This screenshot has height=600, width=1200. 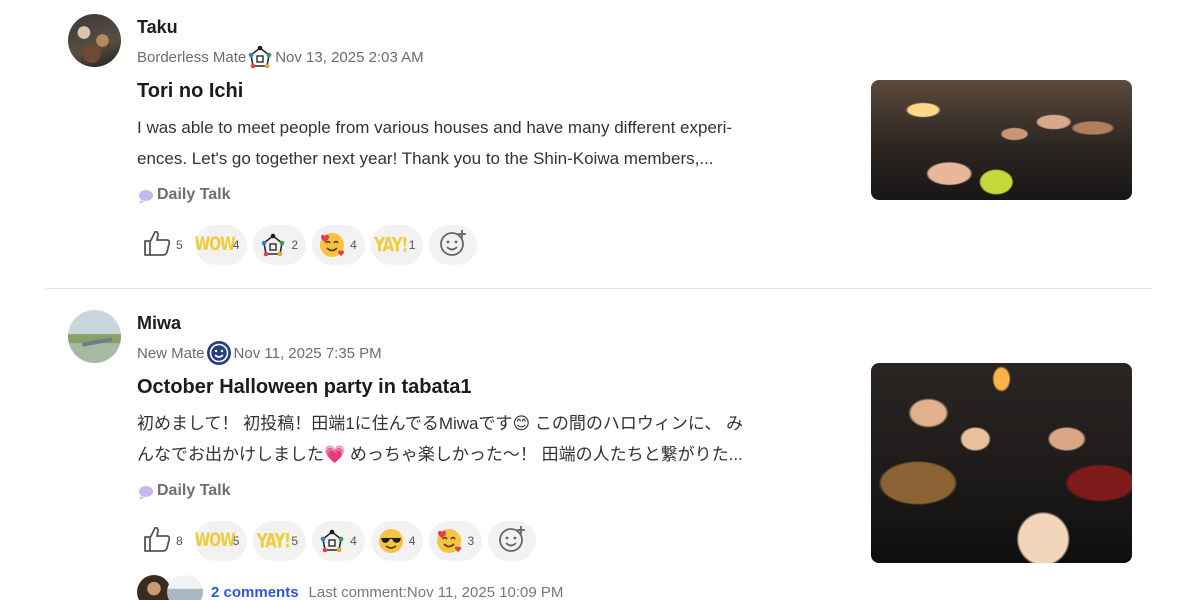 I want to click on like-button: 8, so click(x=164, y=541).